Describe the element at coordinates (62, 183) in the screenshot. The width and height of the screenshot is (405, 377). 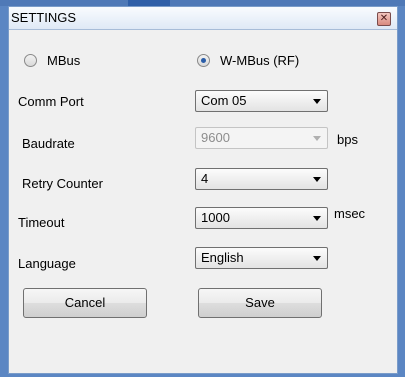
I see `retry-counter-label: Retry Counter` at that location.